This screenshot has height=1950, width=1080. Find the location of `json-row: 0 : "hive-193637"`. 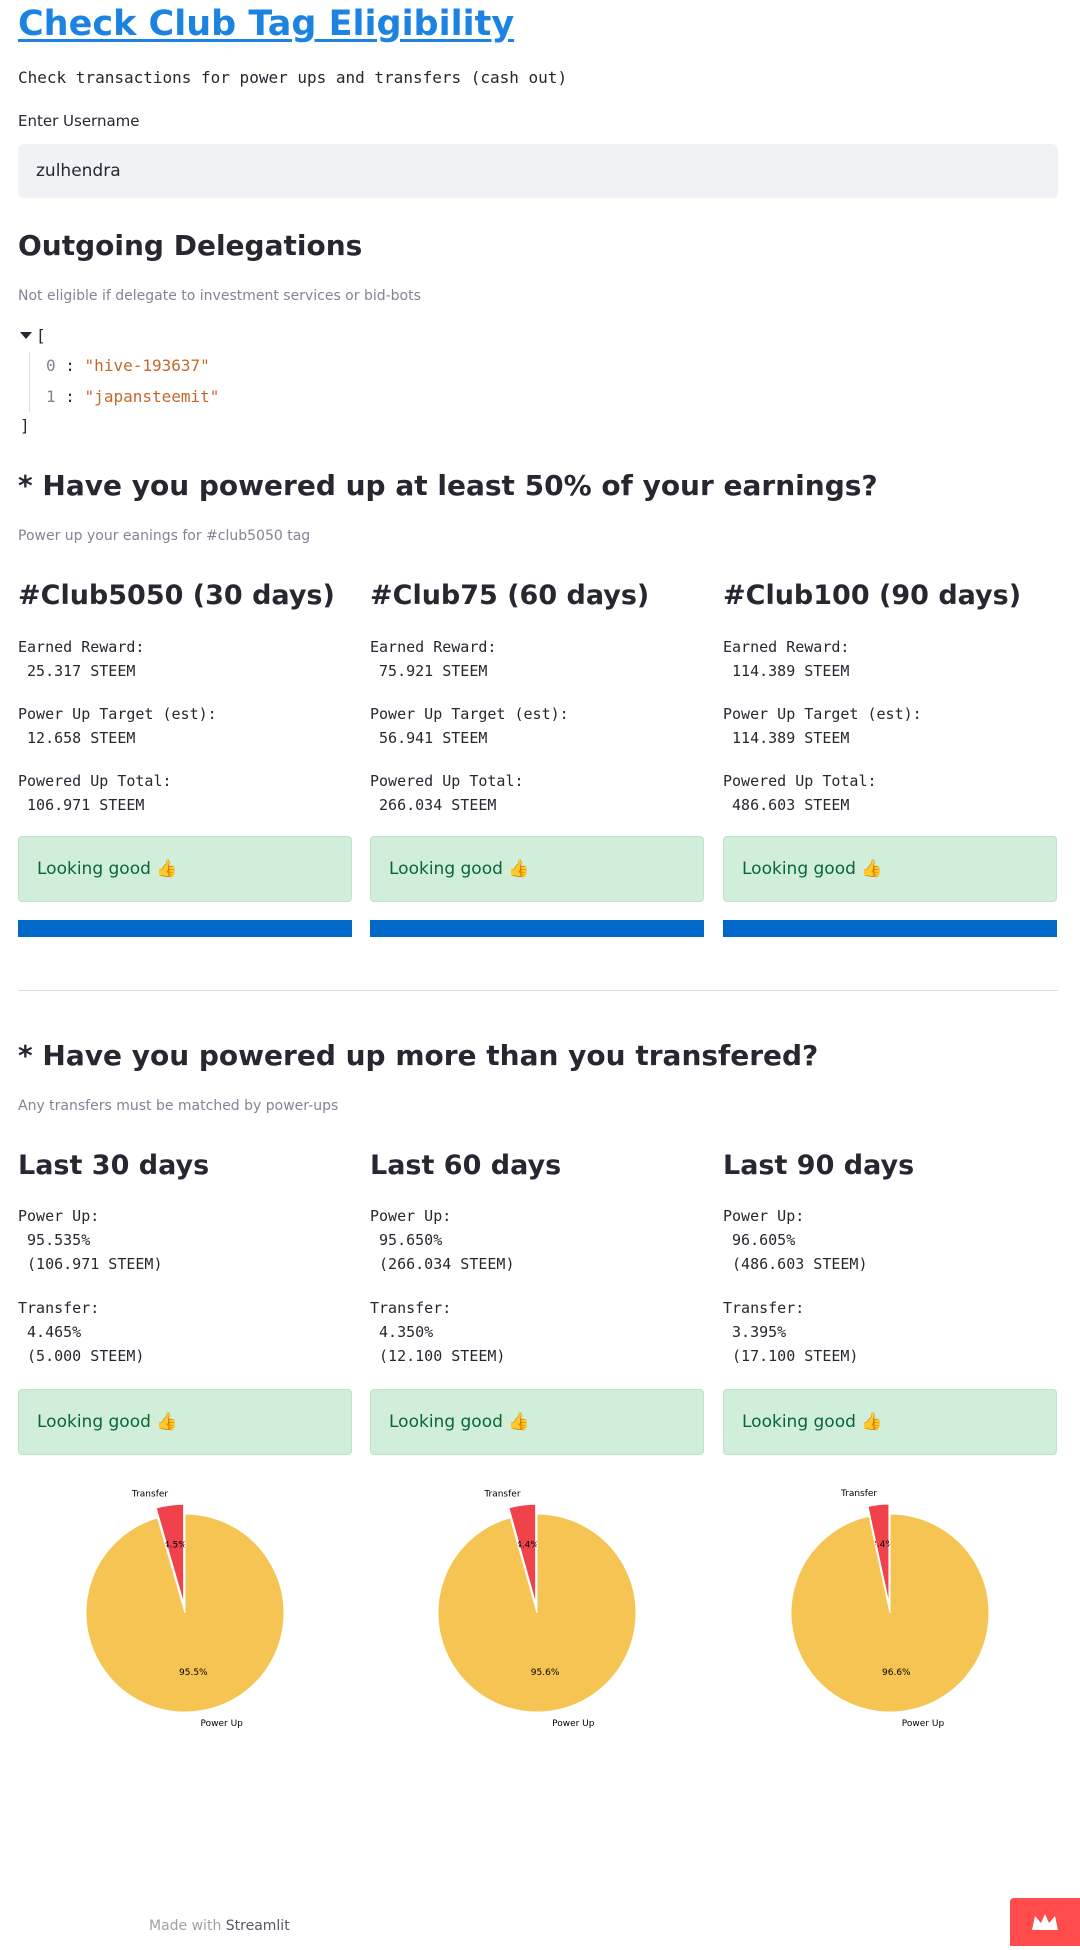

json-row: 0 : "hive-193637" is located at coordinates (128, 365).